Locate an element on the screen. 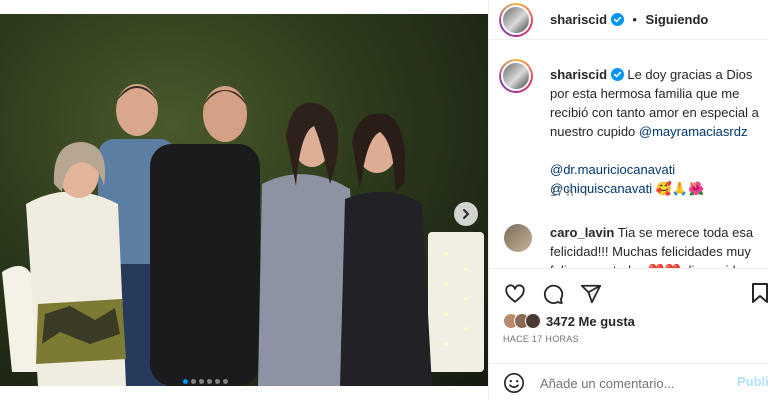 Image resolution: width=768 pixels, height=400 pixels. post-header: shariscid • Siguiendo is located at coordinates (628, 20).